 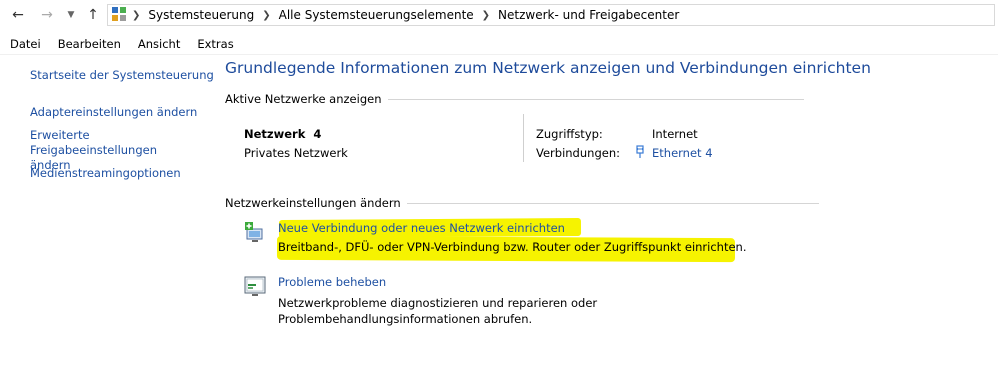 What do you see at coordinates (499, 45) in the screenshot?
I see `menu-bar: Datei Bearbeiten Ansicht Extras` at bounding box center [499, 45].